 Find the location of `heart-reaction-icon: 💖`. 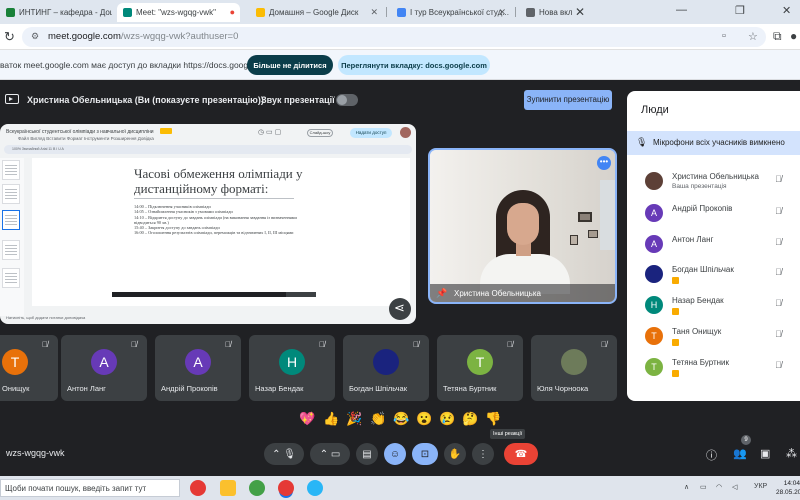

heart-reaction-icon: 💖 is located at coordinates (307, 419).